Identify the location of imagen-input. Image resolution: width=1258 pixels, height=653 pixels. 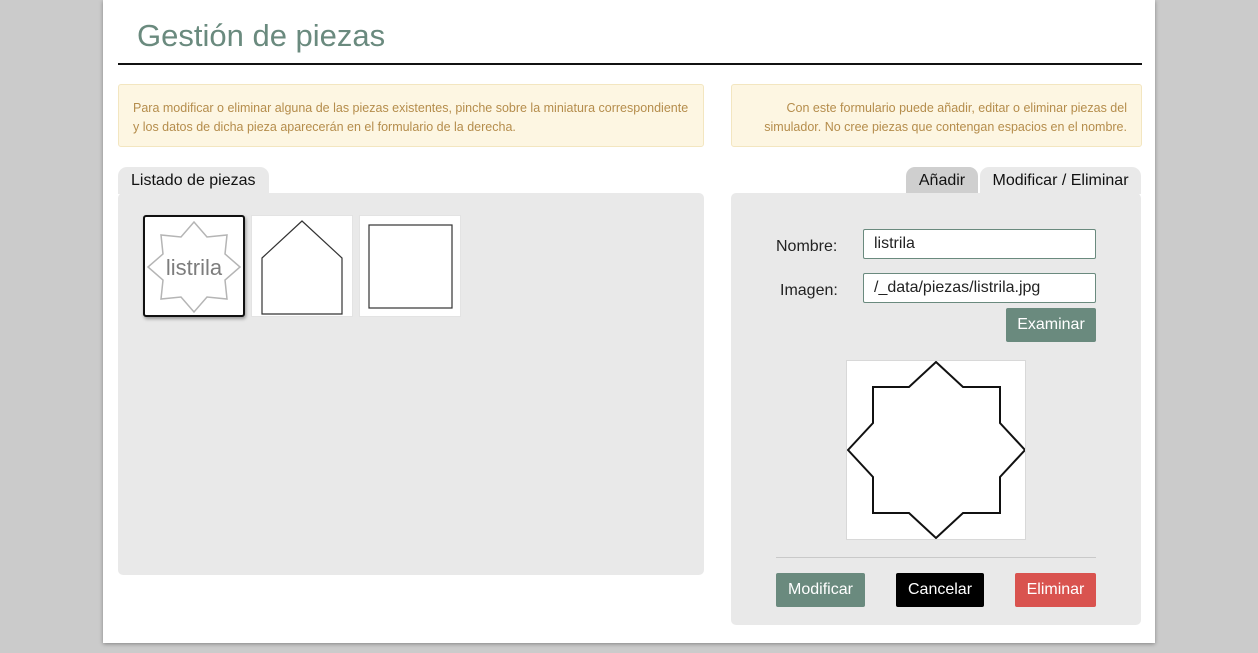
(979, 288).